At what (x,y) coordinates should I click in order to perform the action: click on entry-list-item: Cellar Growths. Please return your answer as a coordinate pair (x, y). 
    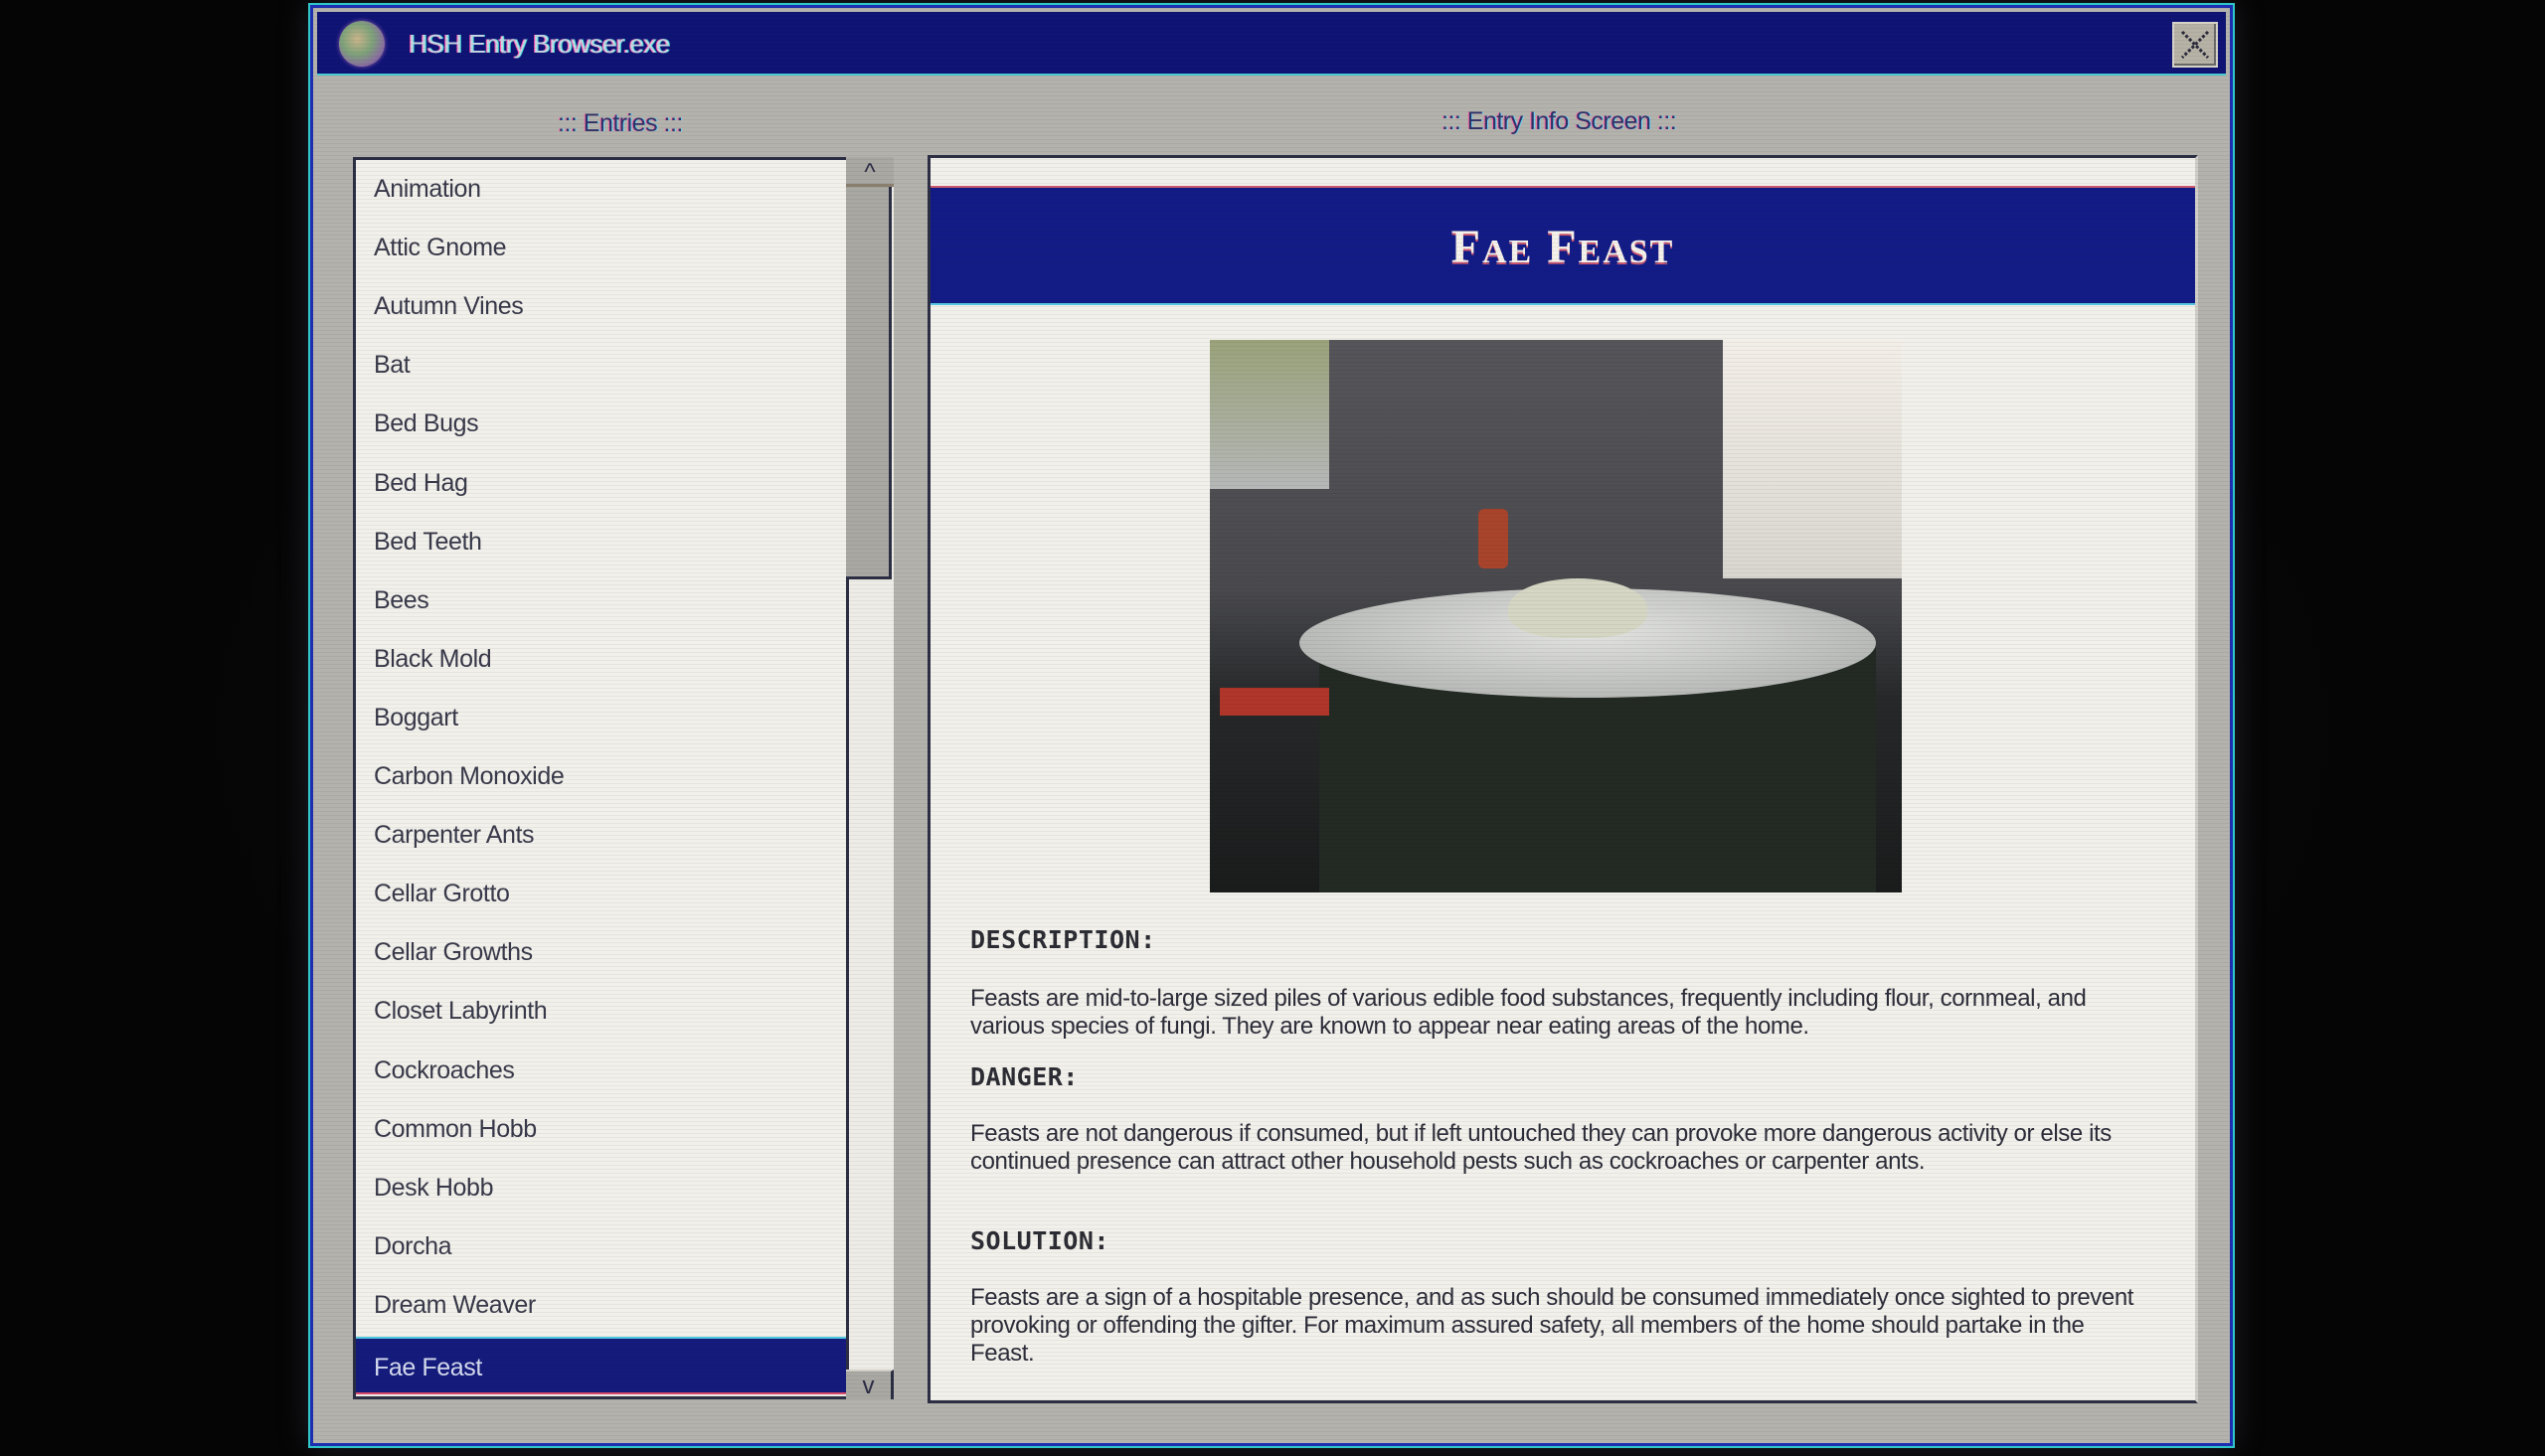
    Looking at the image, I should click on (603, 952).